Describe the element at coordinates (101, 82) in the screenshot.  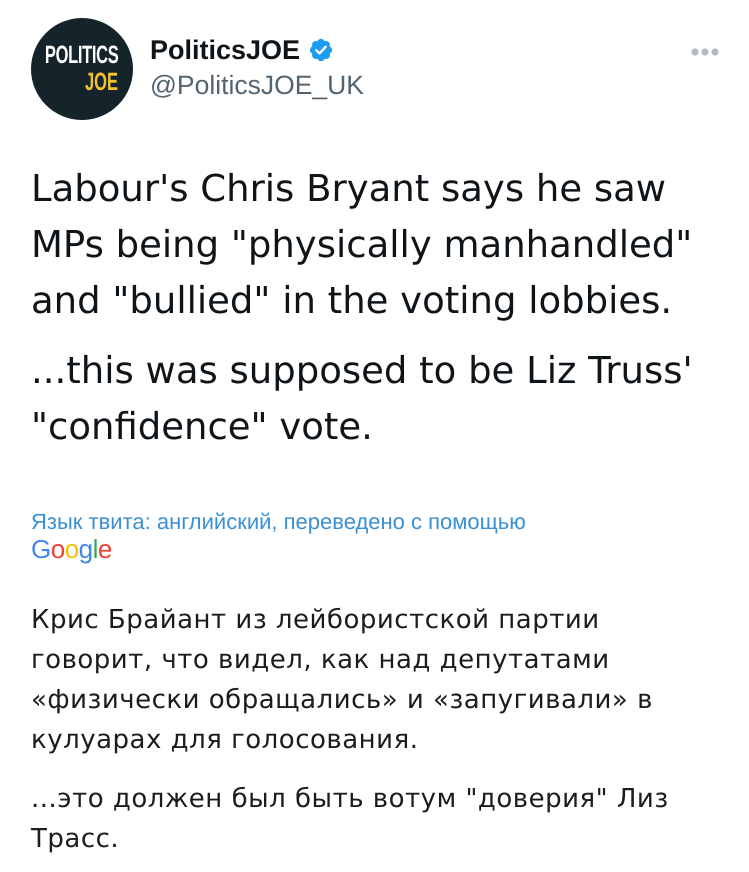
I see `avatar-text: JOE` at that location.